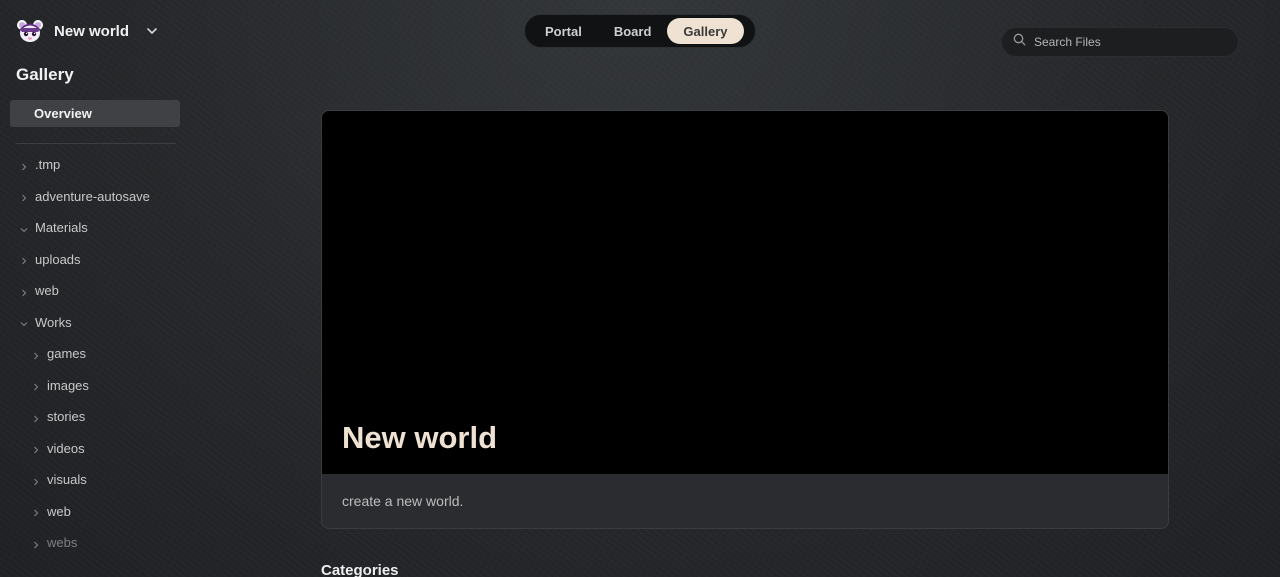 This screenshot has width=1280, height=577. Describe the element at coordinates (95, 165) in the screenshot. I see `tree-item: .tmp` at that location.